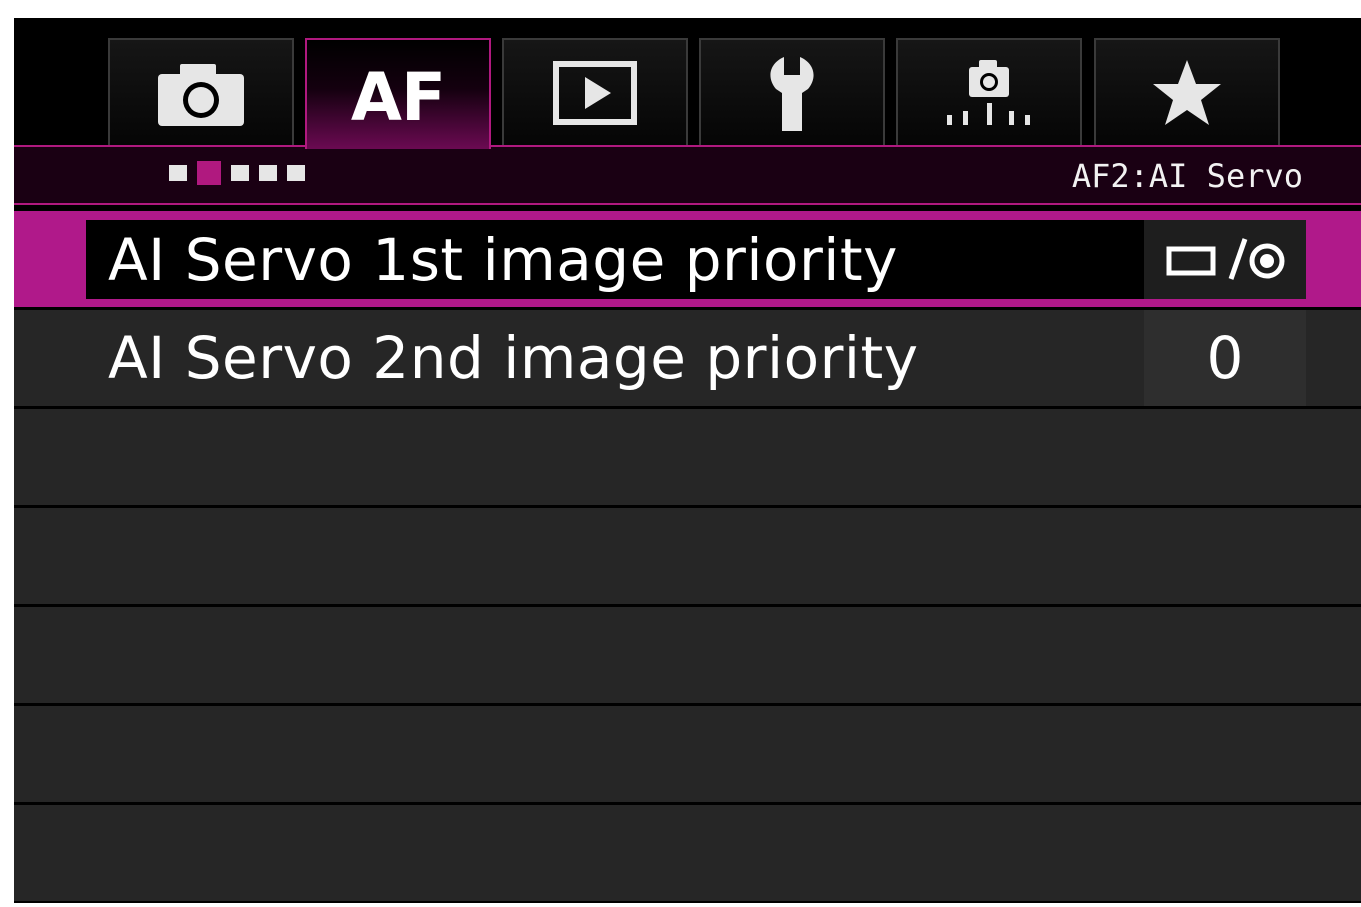 This screenshot has height=907, width=1361. I want to click on tab-af: AF, so click(398, 93).